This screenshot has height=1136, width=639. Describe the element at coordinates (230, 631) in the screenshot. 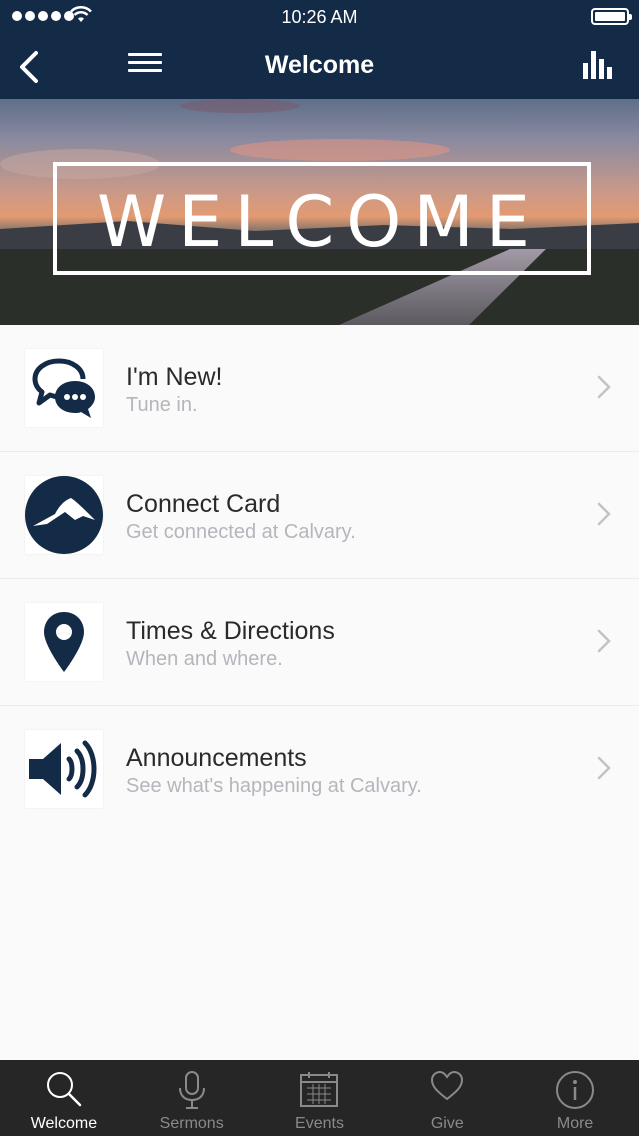

I see `item-title: Times & Directions` at that location.